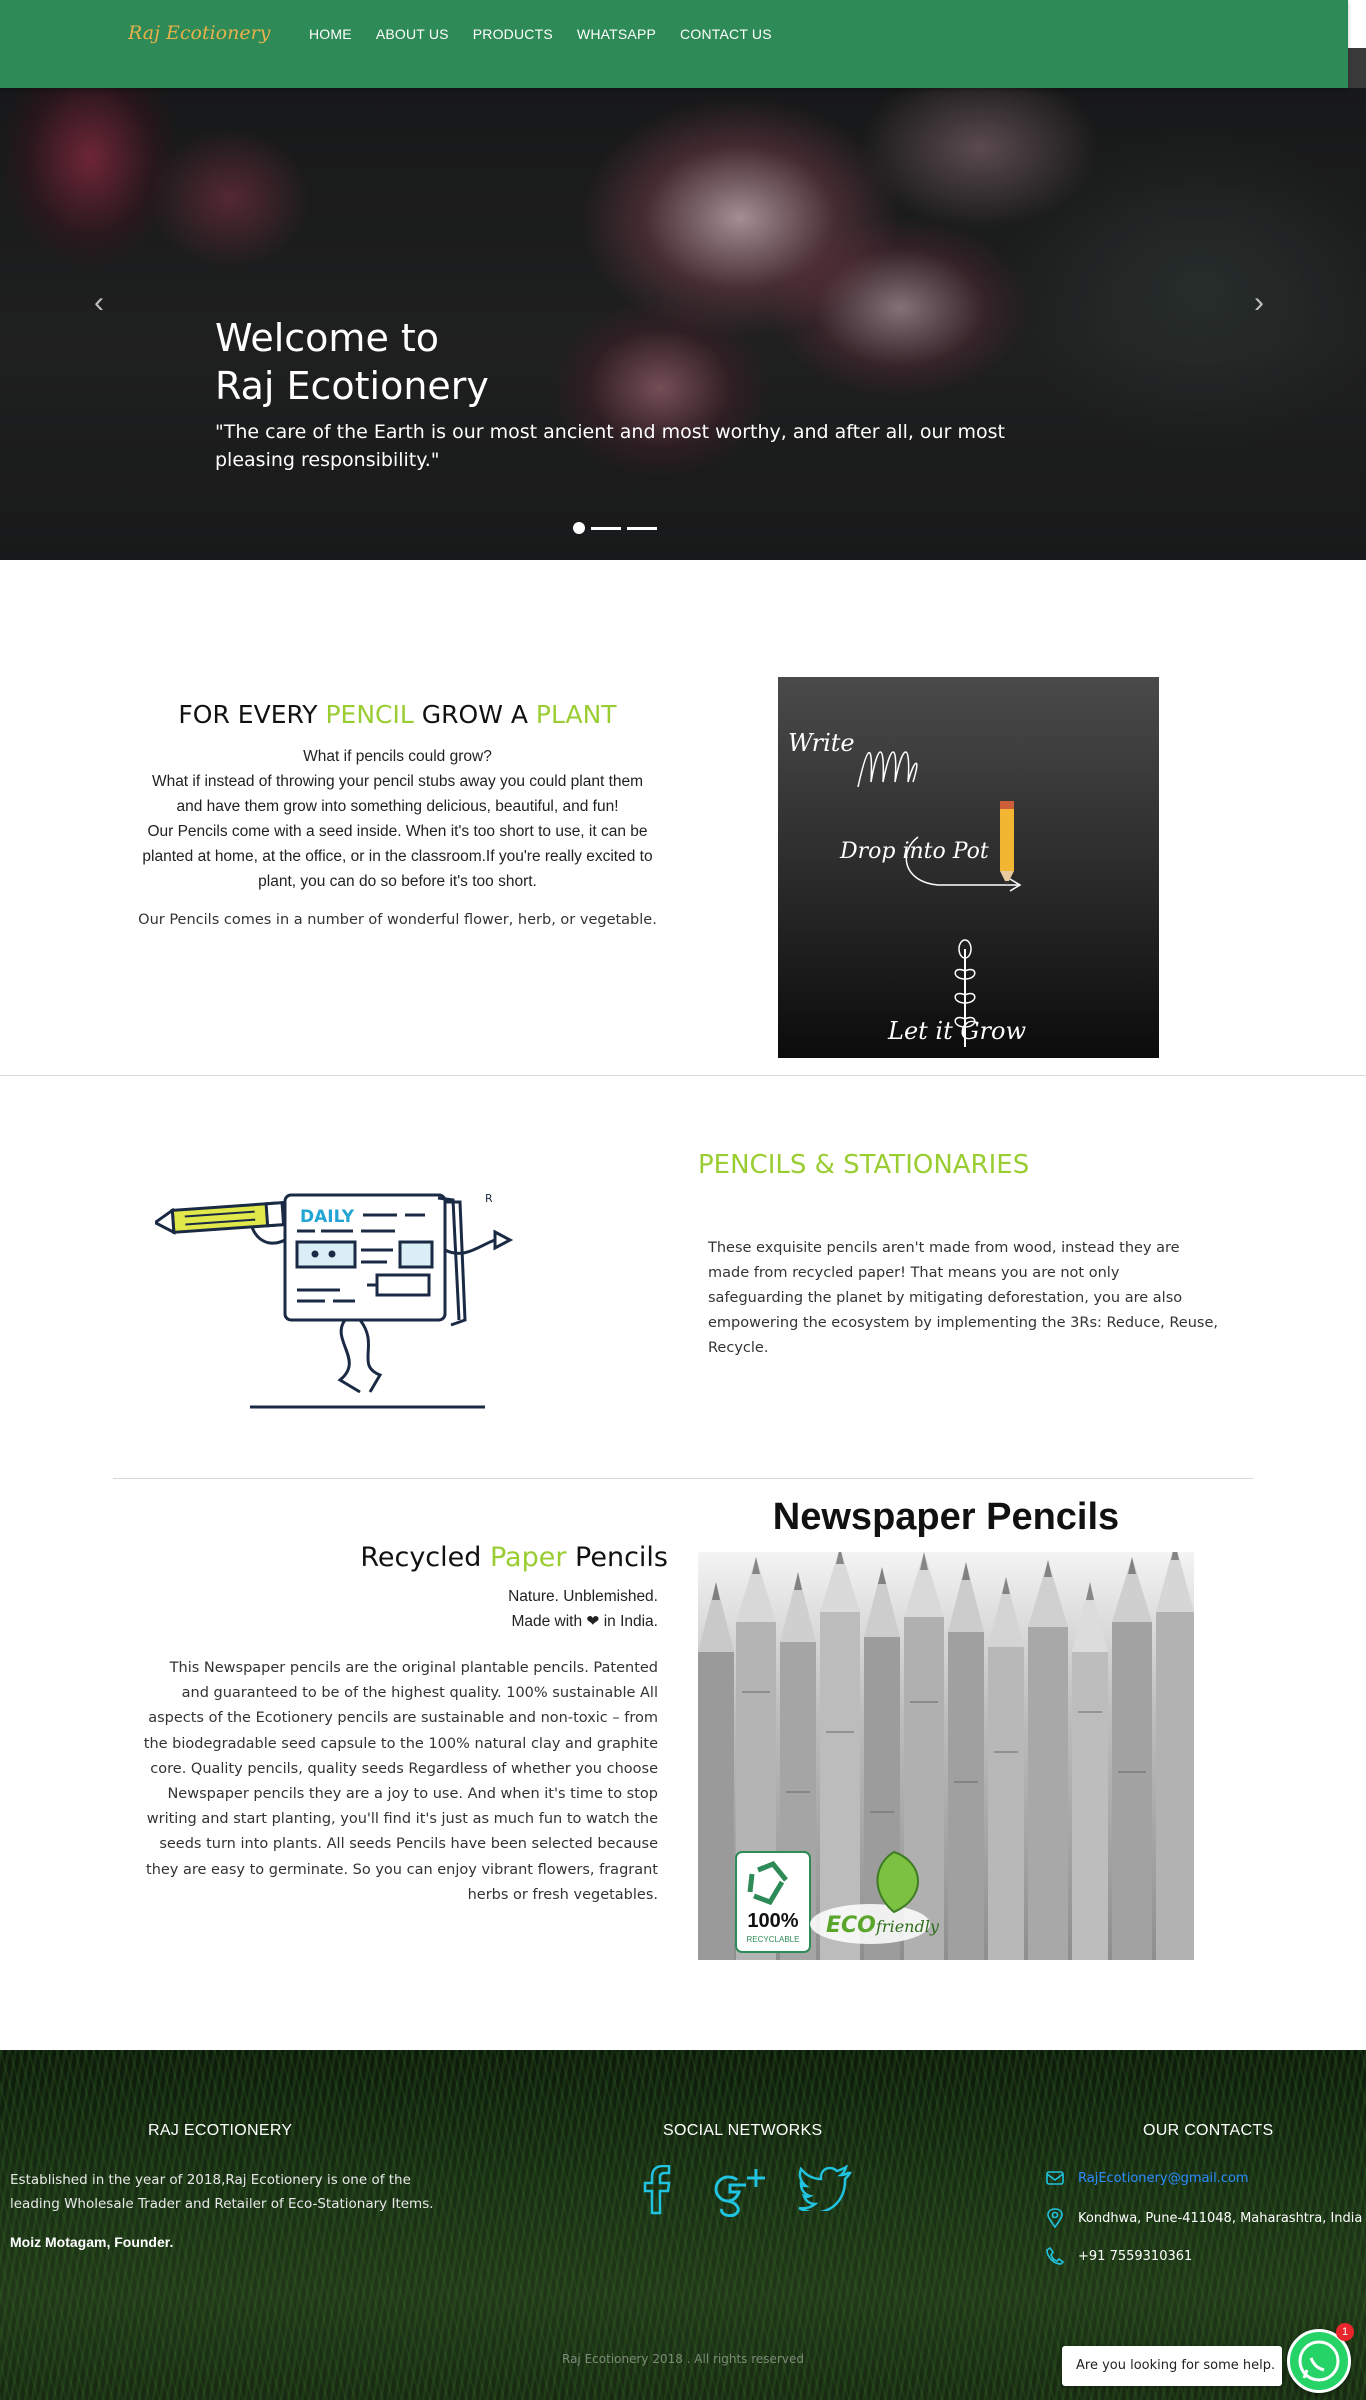 The height and width of the screenshot is (2400, 1366). What do you see at coordinates (1055, 2256) in the screenshot?
I see `phone-icon` at bounding box center [1055, 2256].